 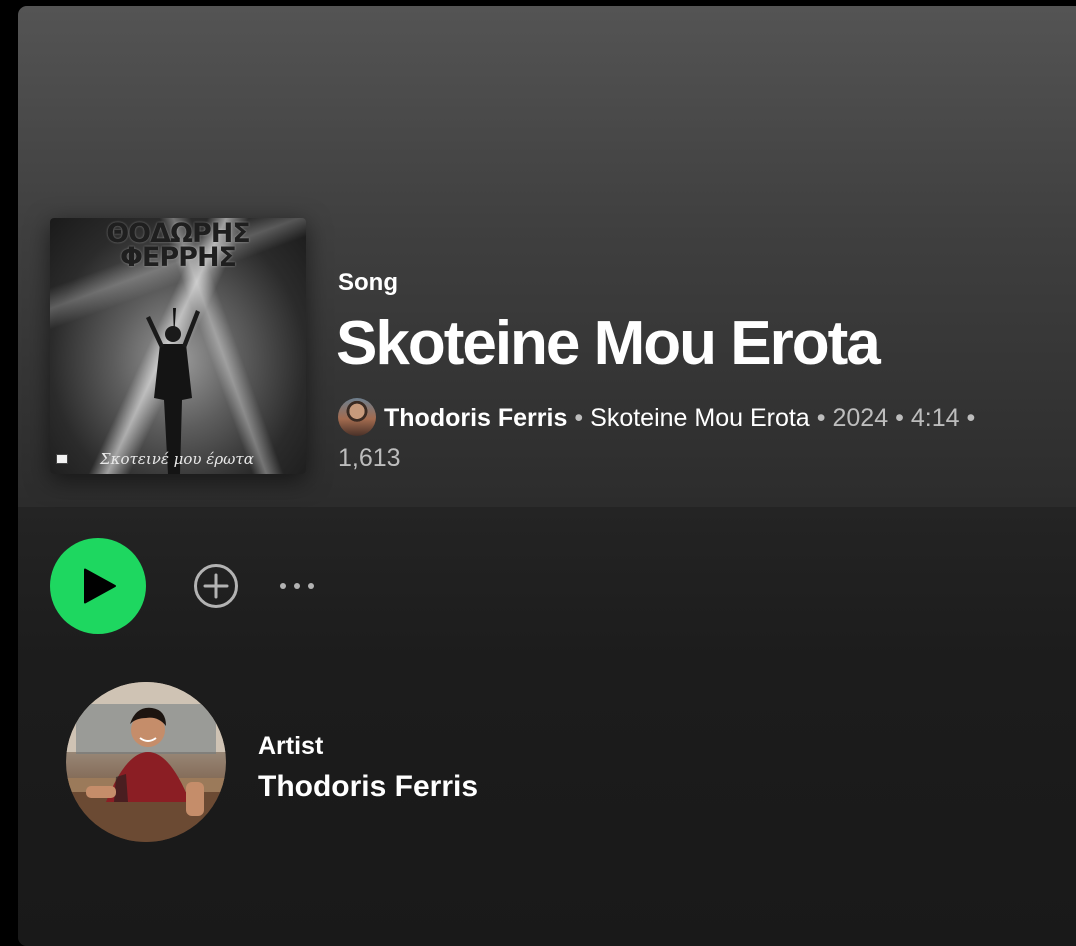 I want to click on album-cover: ΘΟΔΩΡΗΣ ΦΕΡΡΗΣ Σκοτεινέ μου έρωτα, so click(x=178, y=346).